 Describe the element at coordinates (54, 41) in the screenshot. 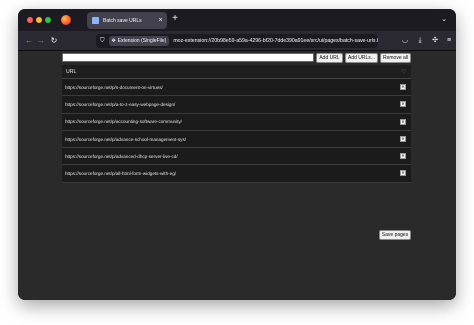

I see `reload-icon: ↻` at that location.